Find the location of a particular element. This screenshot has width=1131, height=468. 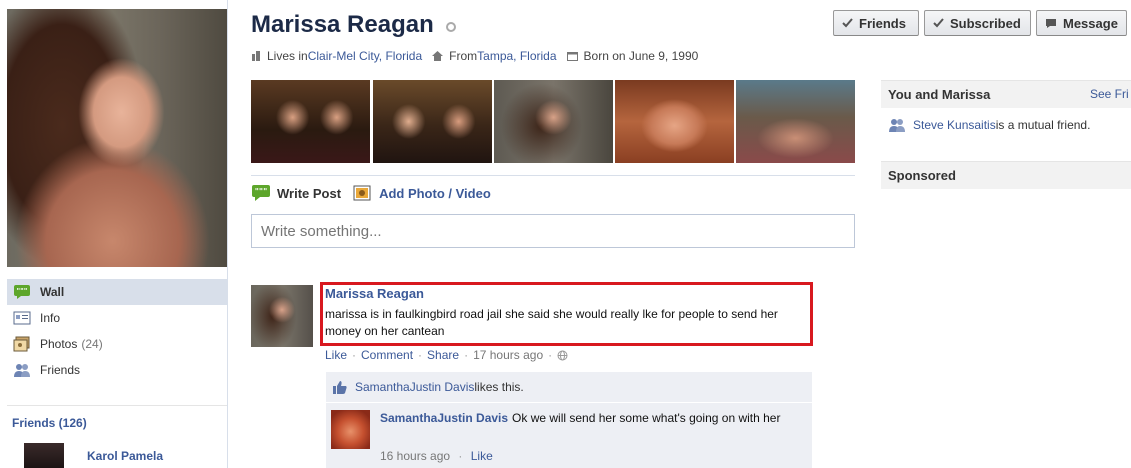

composer-tabs: """ Write Post Add Photo / Video is located at coordinates (371, 193).